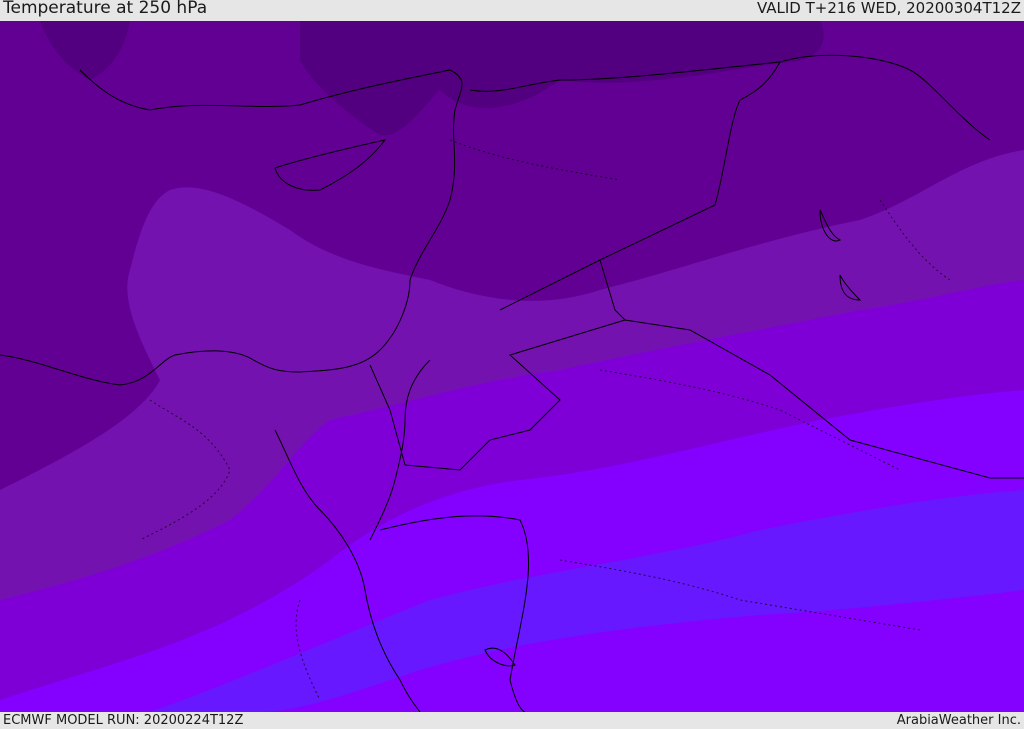 This screenshot has width=1024, height=729. Describe the element at coordinates (958, 720) in the screenshot. I see `credit: ArabiaWeather Inc.` at that location.